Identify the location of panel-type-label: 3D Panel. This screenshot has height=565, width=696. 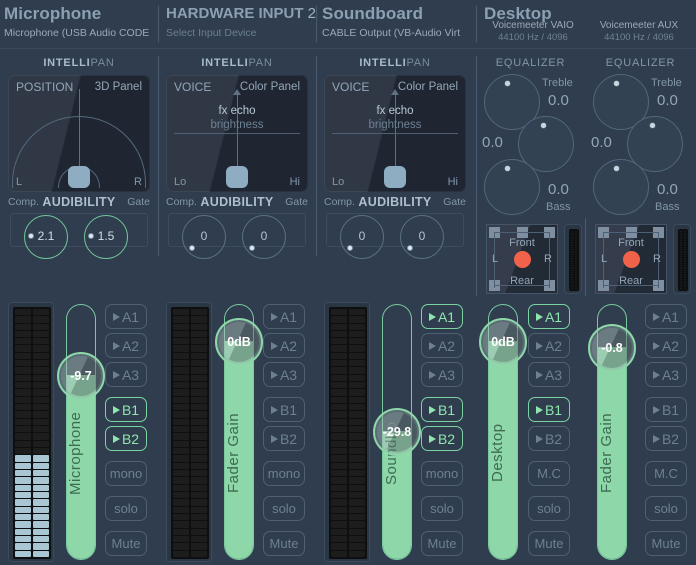
(118, 87).